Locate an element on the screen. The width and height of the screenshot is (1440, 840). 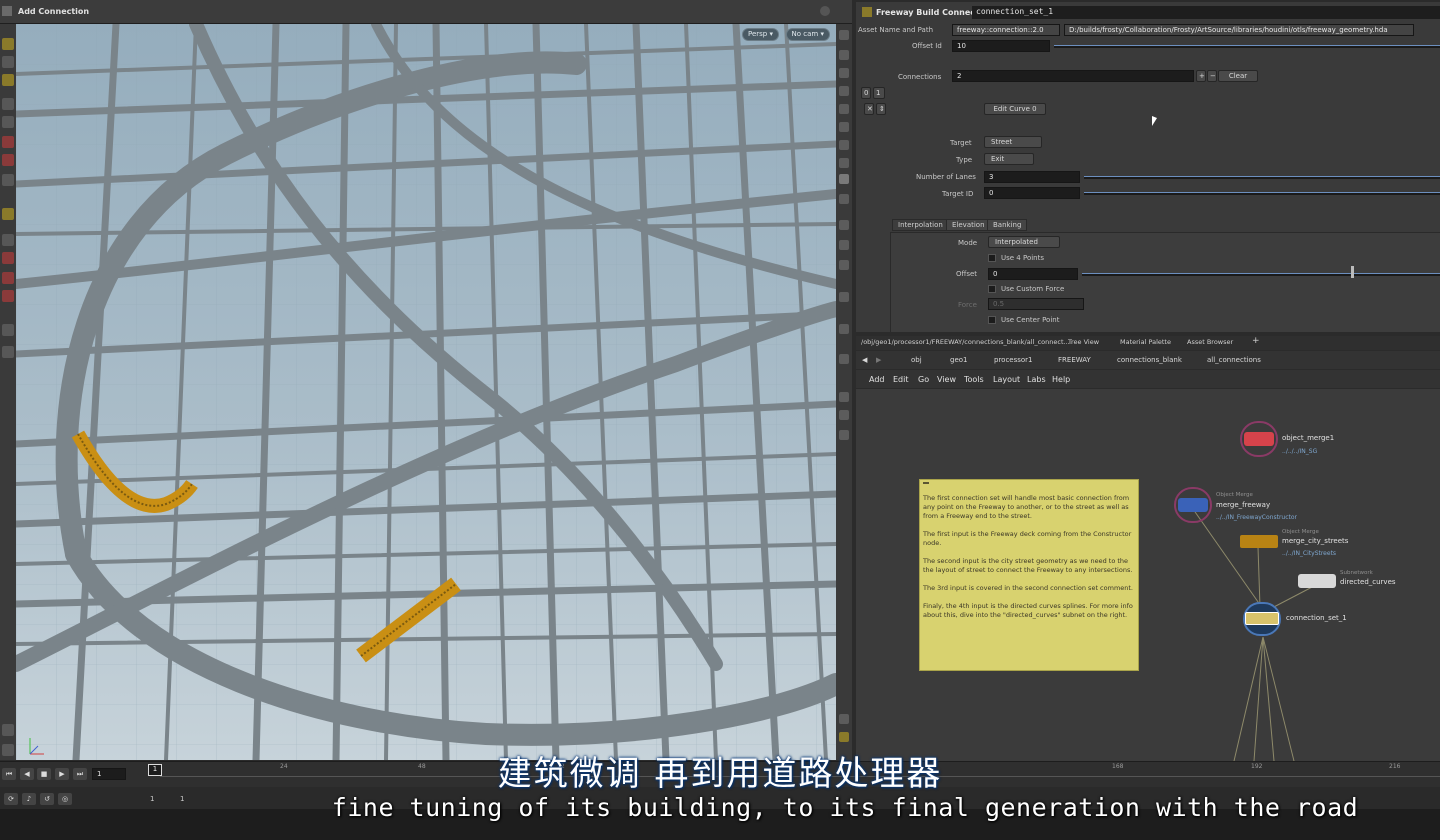
brush-icon is located at coordinates (8, 214).